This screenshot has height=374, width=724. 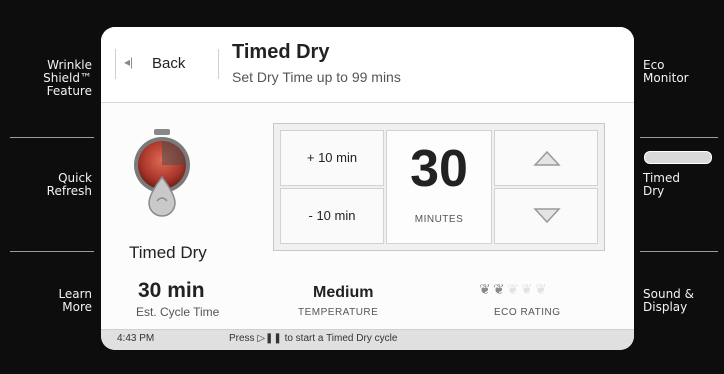 I want to click on menu-learn-more: Learn More, so click(x=51, y=301).